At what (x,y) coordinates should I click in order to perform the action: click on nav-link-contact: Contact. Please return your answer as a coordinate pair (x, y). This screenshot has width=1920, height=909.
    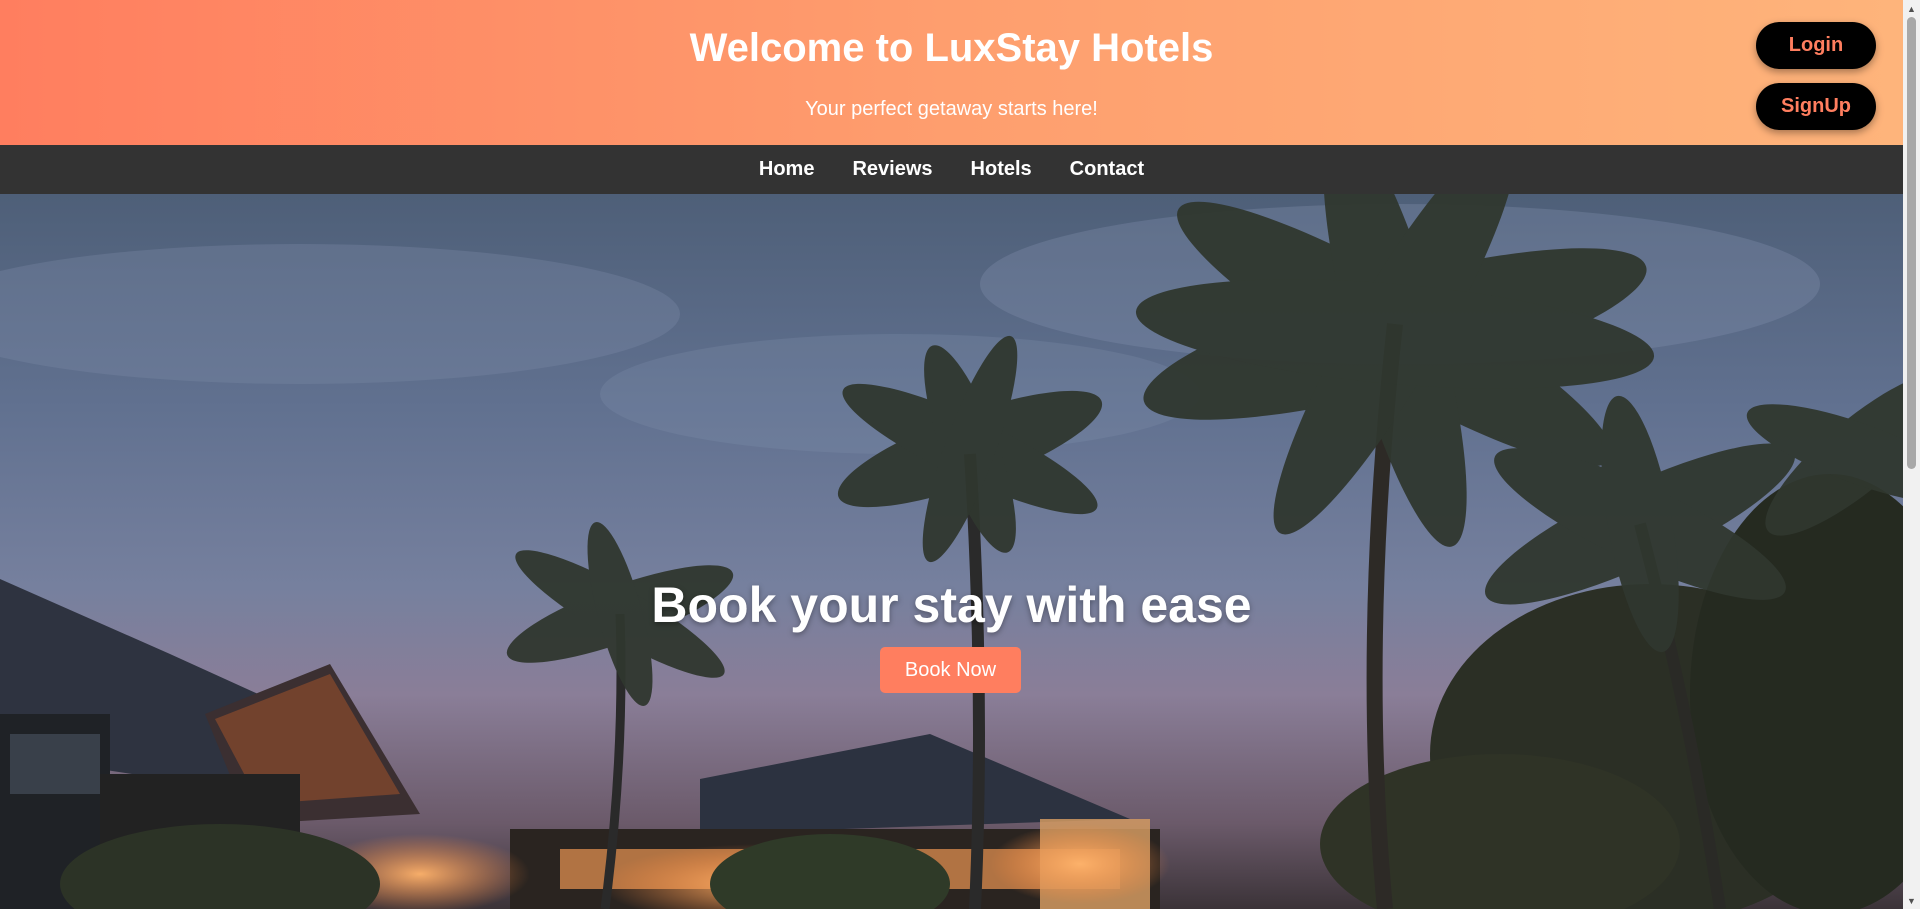
    Looking at the image, I should click on (1107, 169).